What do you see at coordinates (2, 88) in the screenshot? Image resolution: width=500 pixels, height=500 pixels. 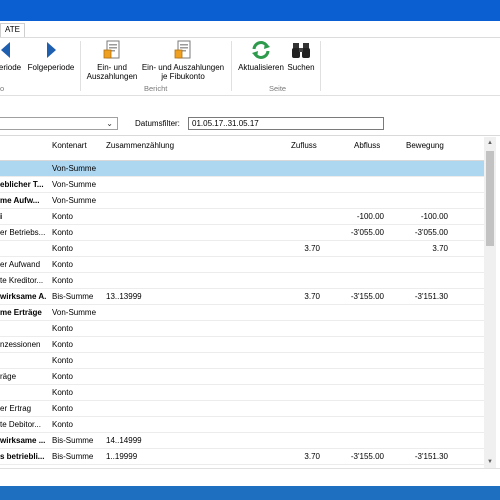 I see `group-label-partial: o` at bounding box center [2, 88].